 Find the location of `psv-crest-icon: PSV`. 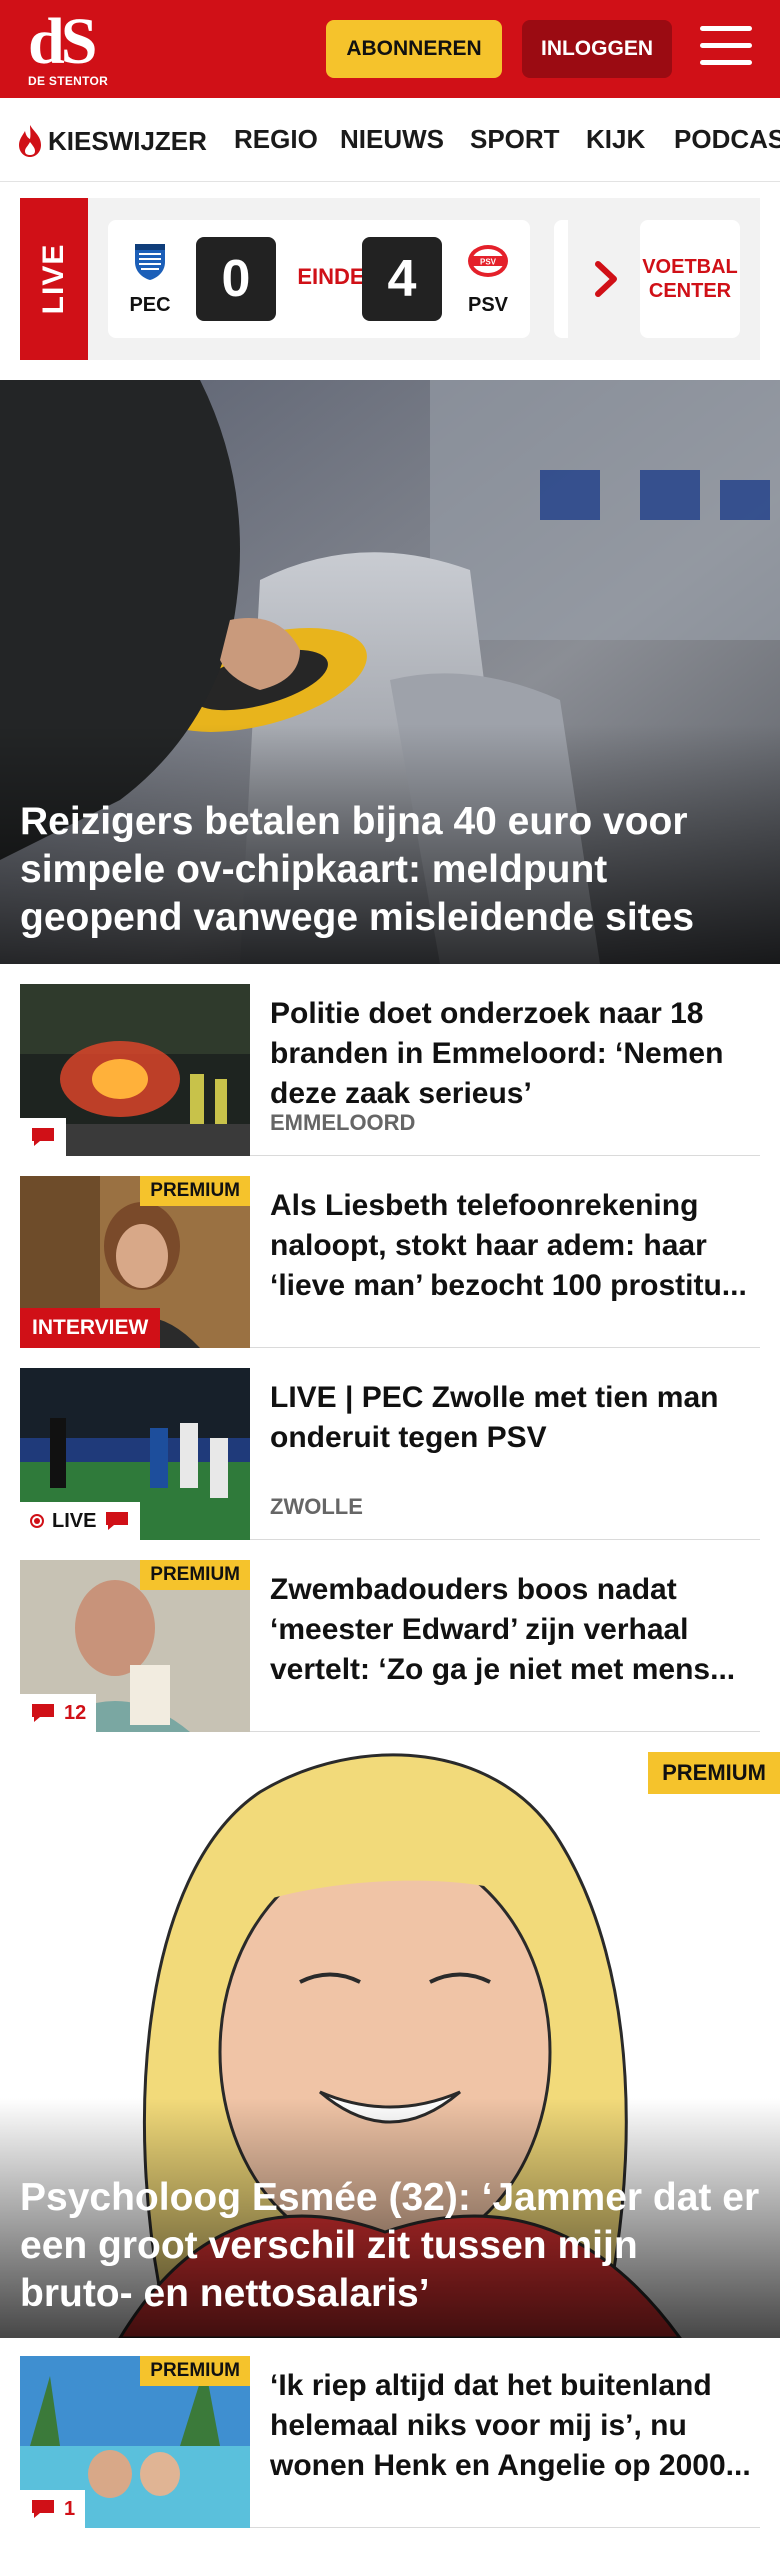

psv-crest-icon: PSV is located at coordinates (488, 261).